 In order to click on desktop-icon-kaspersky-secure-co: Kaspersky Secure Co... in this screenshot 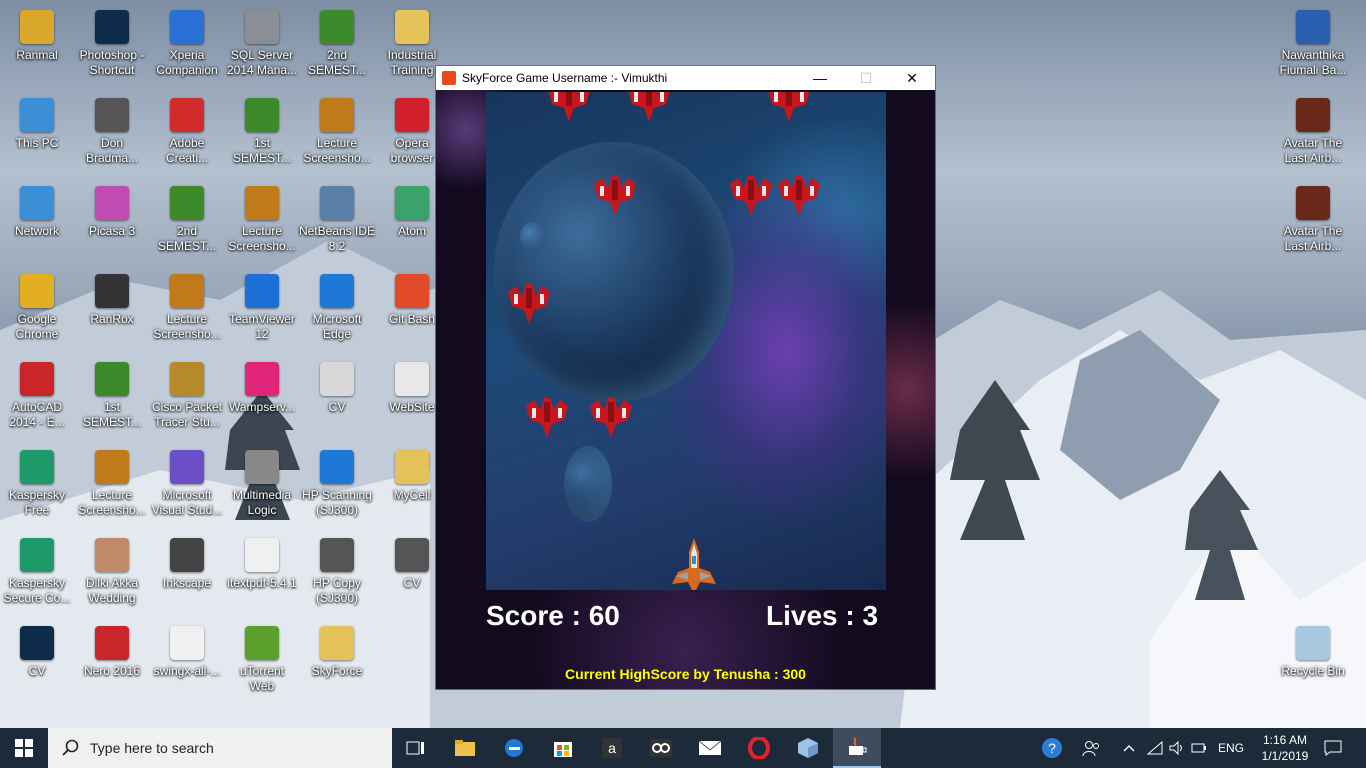, I will do `click(37, 574)`.